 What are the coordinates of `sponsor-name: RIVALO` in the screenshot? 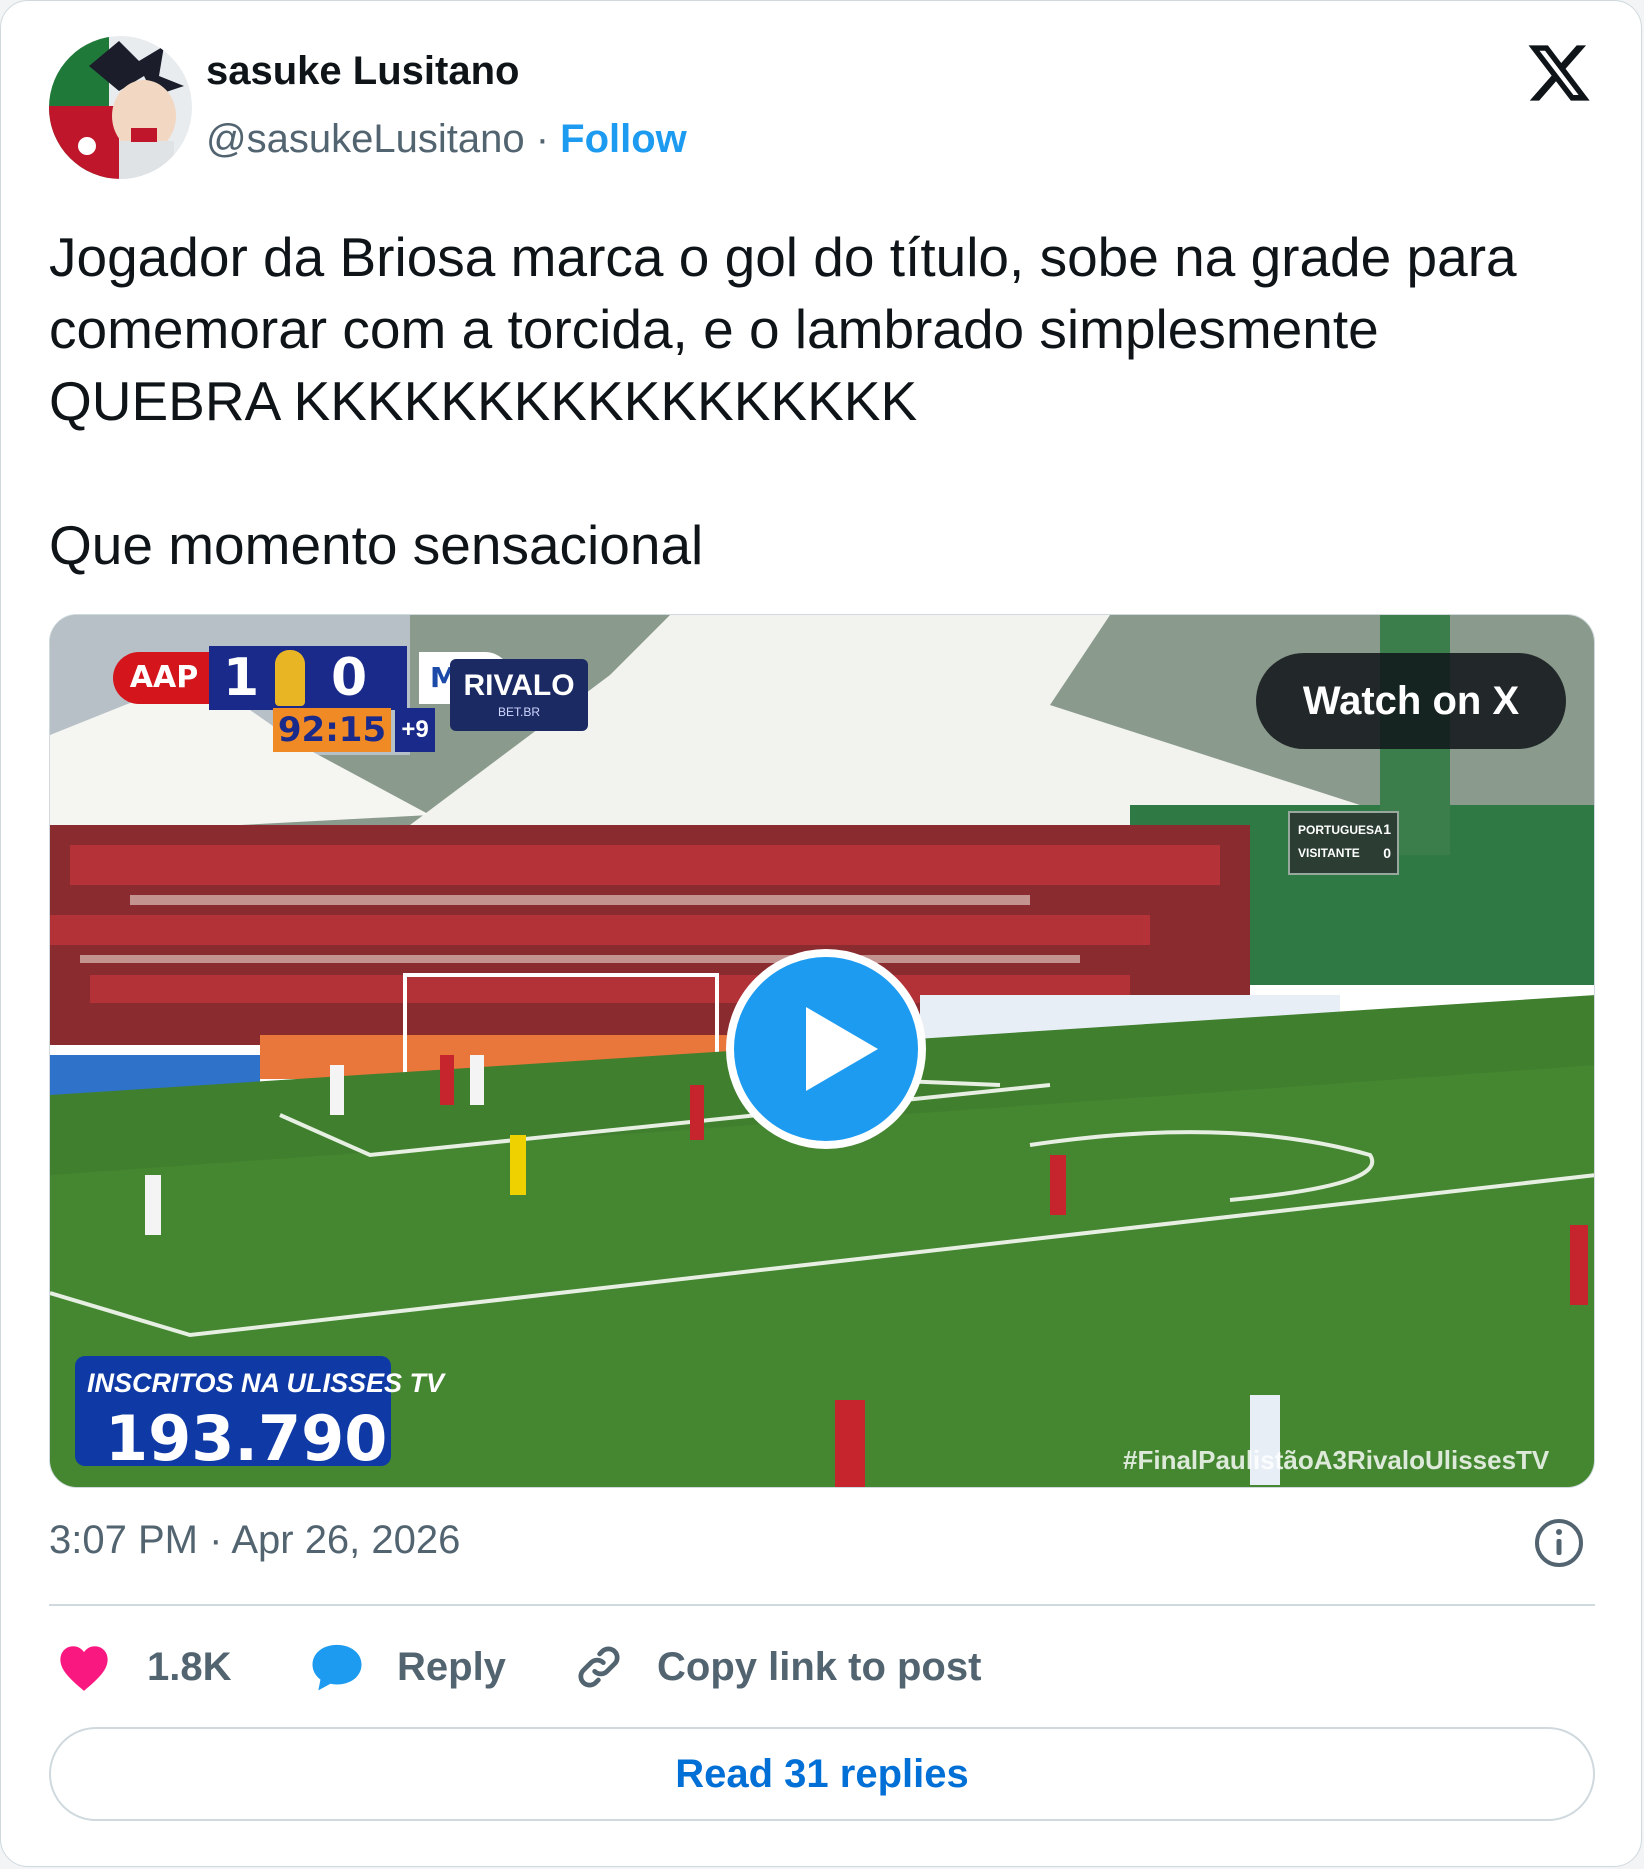 It's located at (519, 685).